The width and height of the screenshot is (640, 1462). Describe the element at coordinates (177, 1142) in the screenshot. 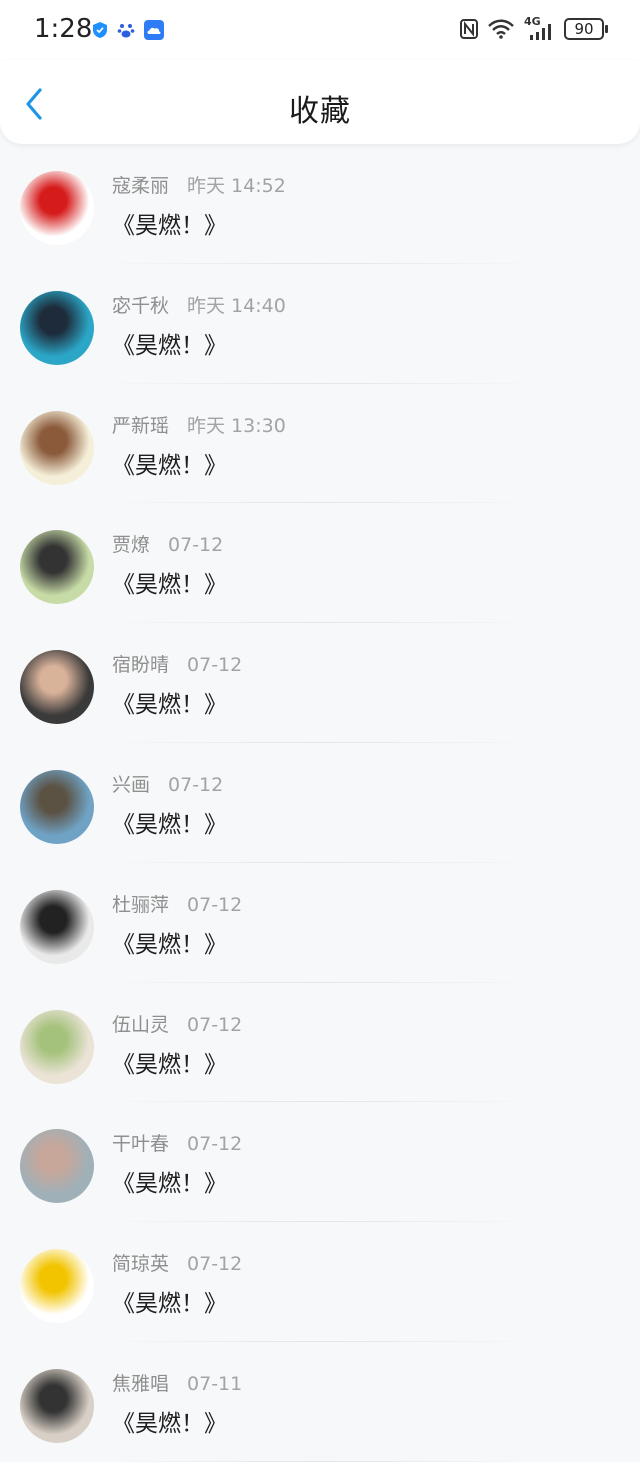

I see `item-meta: 干叶春 07-12` at that location.